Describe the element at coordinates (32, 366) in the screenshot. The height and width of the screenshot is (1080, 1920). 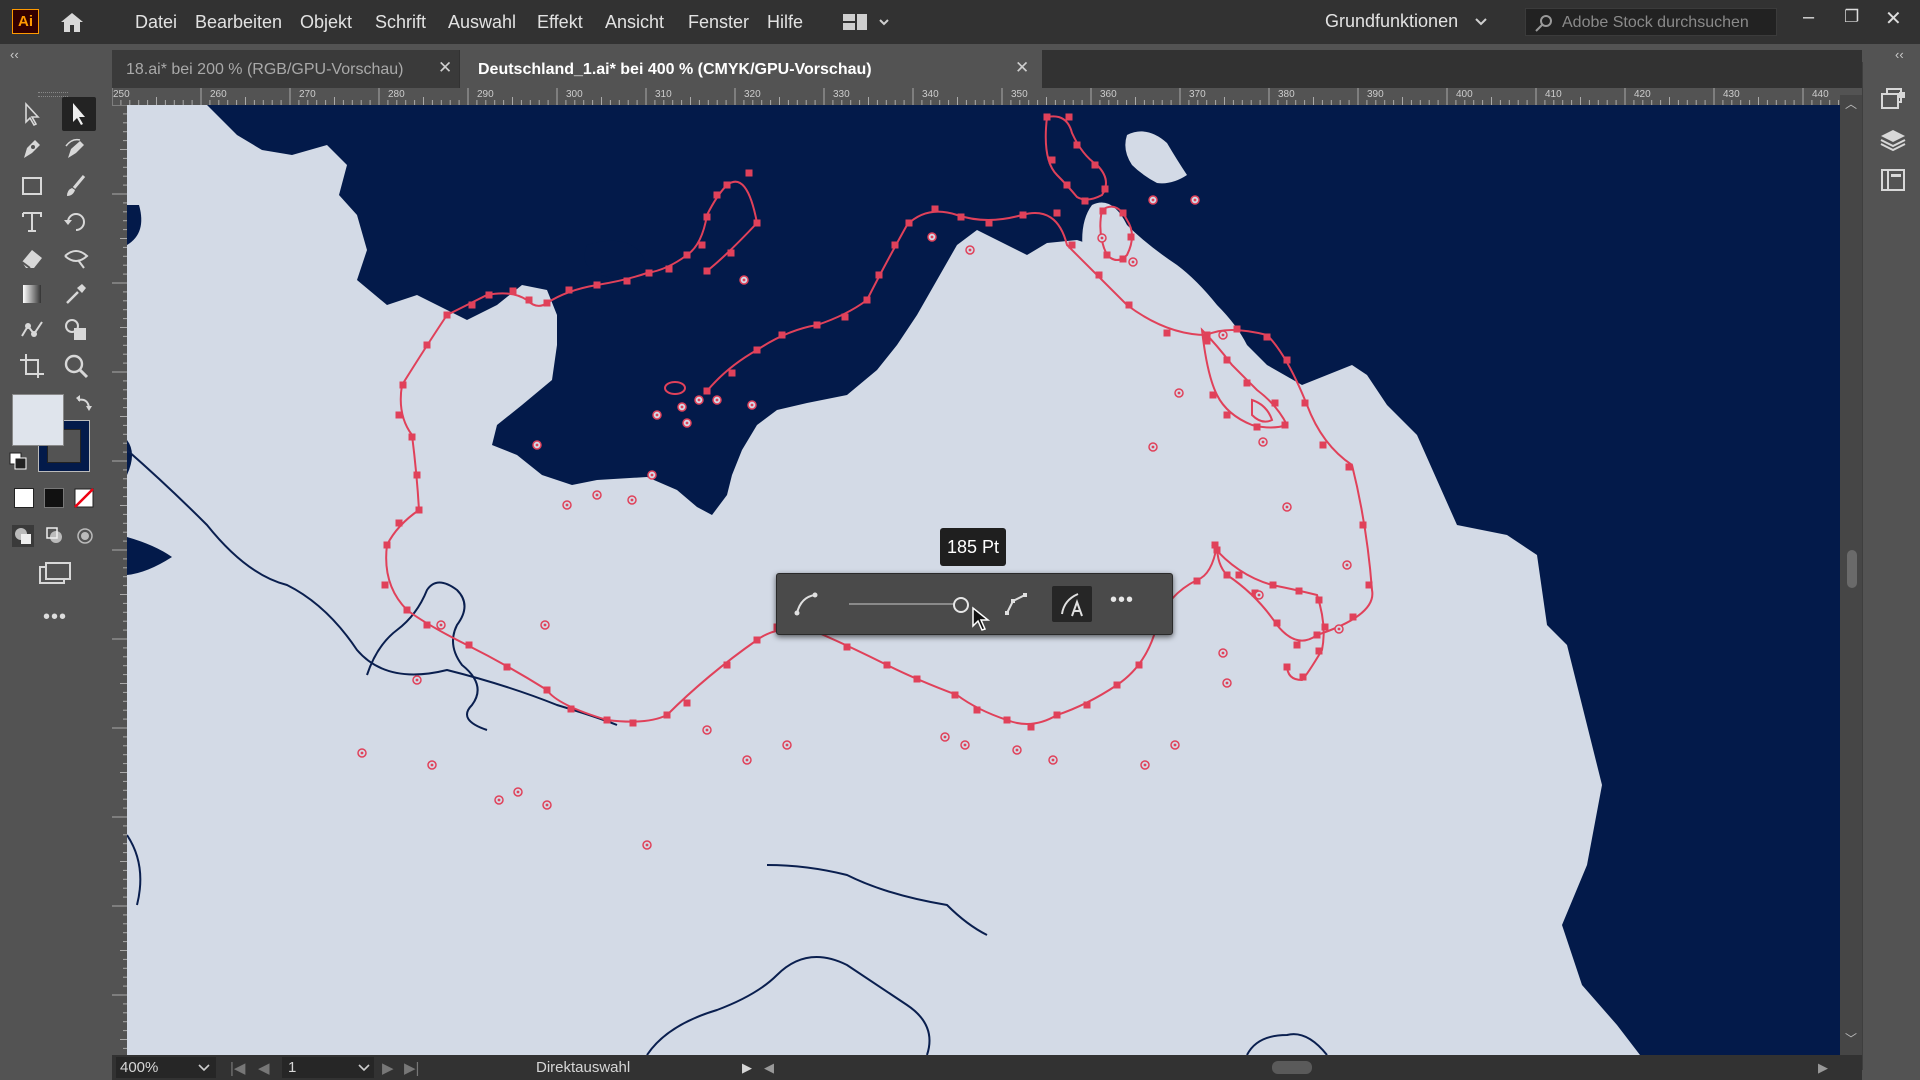
I see `artboard-tool-icon` at that location.